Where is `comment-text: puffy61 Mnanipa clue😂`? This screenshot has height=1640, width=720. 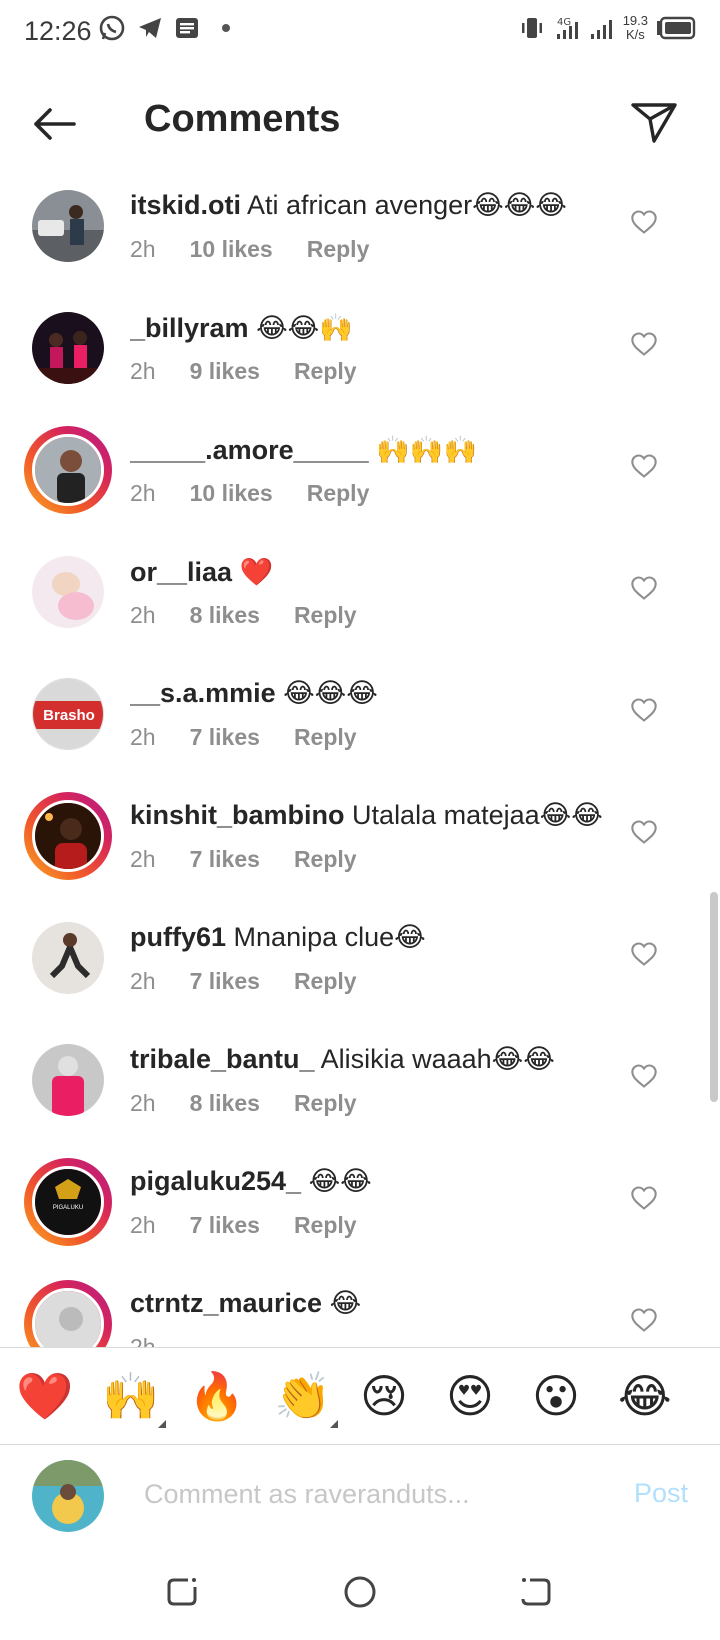
comment-text: puffy61 Mnanipa clue😂 is located at coordinates (380, 937).